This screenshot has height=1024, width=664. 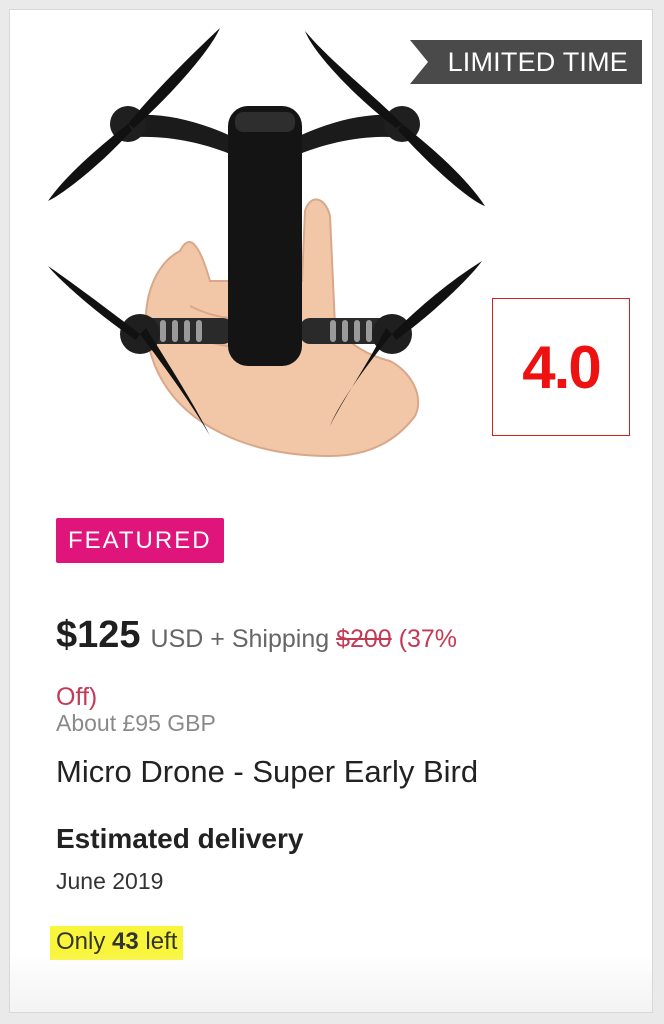 I want to click on propeller-upper-left-b, so click(x=174, y=78).